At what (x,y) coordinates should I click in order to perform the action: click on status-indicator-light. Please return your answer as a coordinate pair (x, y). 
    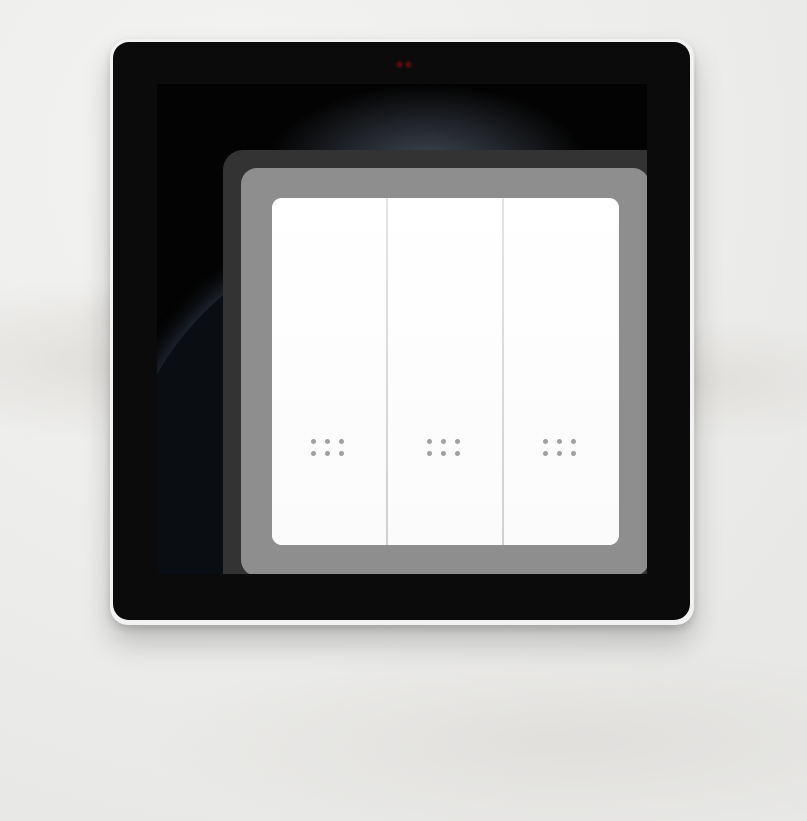
    Looking at the image, I should click on (404, 65).